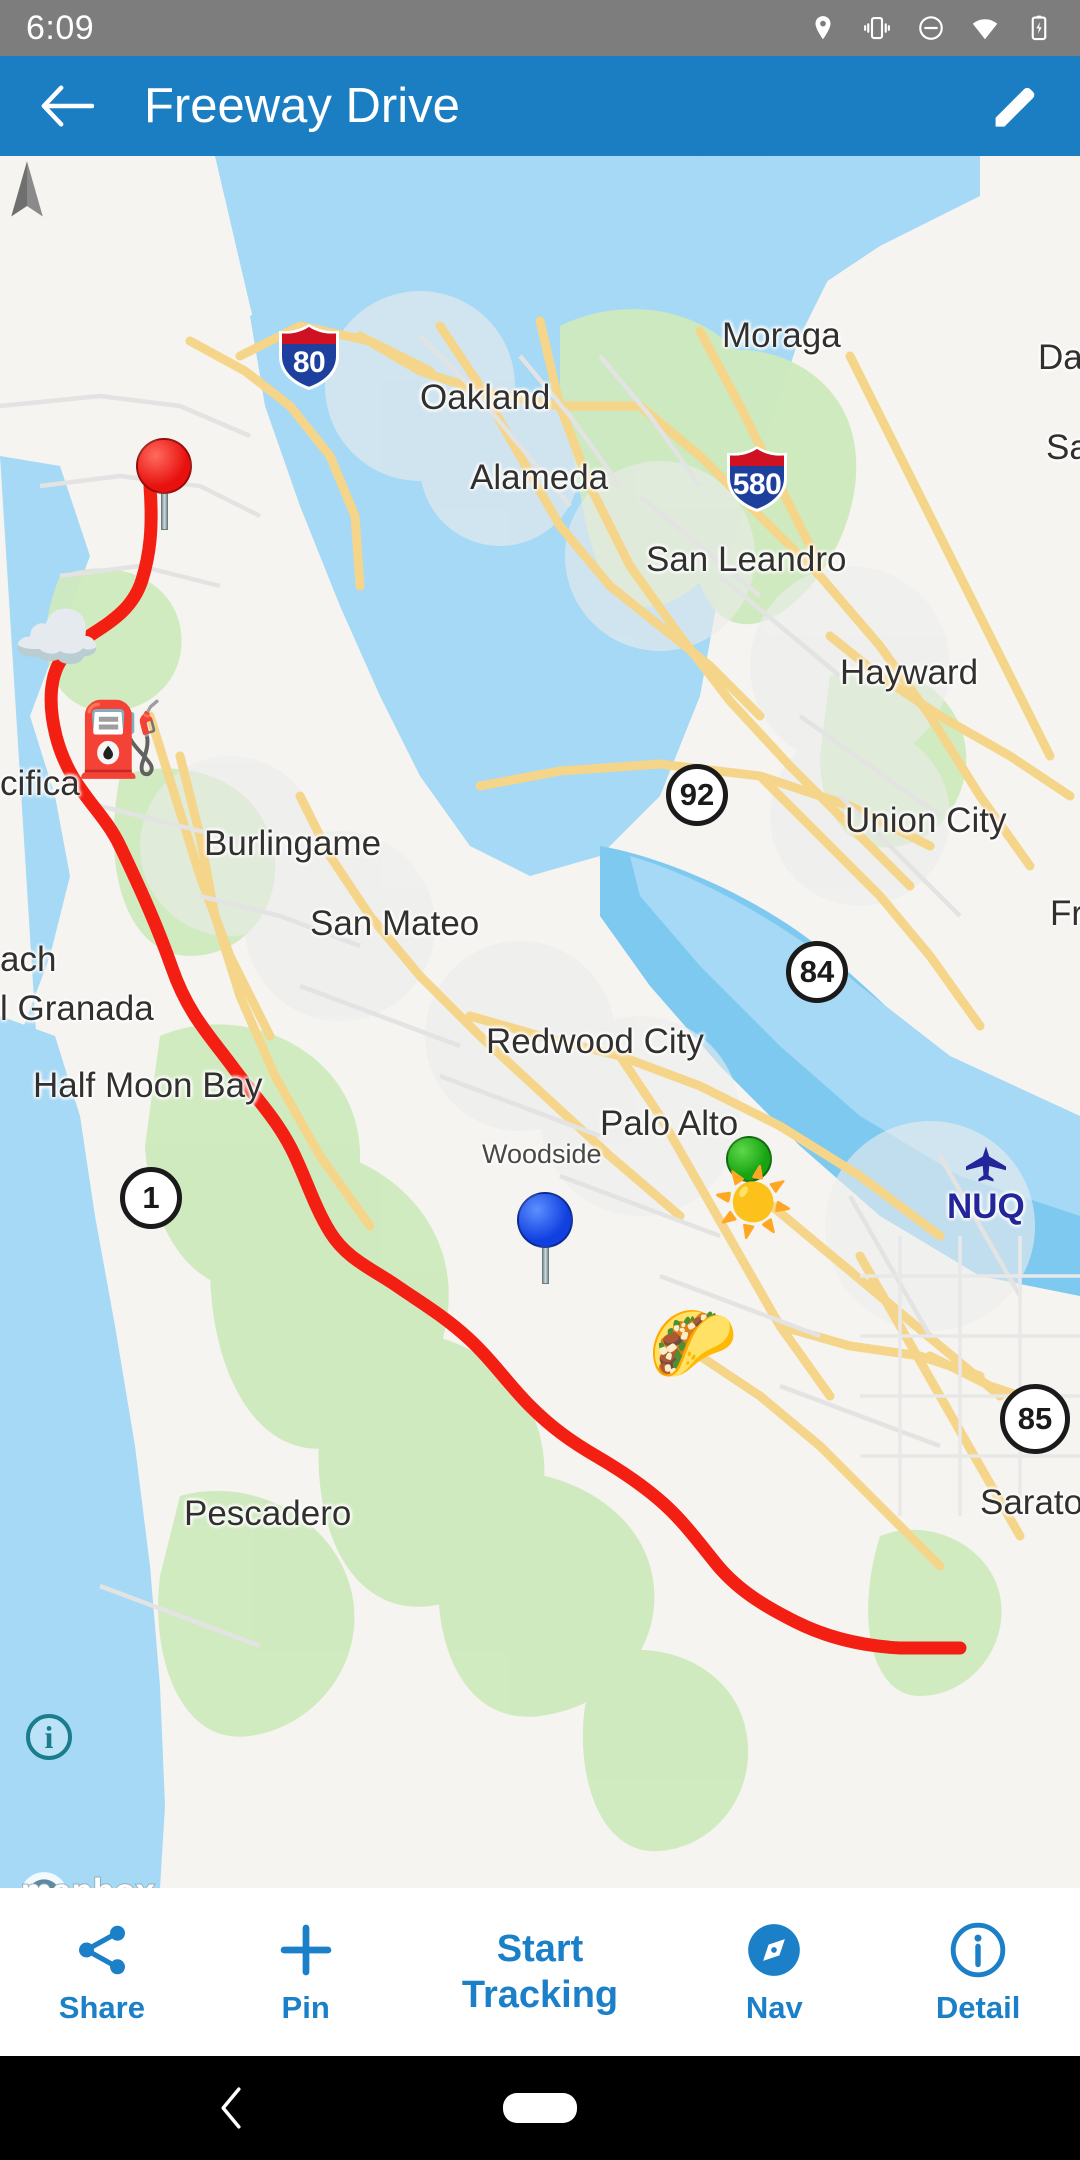  Describe the element at coordinates (774, 2007) in the screenshot. I see `nav-label: Nav` at that location.